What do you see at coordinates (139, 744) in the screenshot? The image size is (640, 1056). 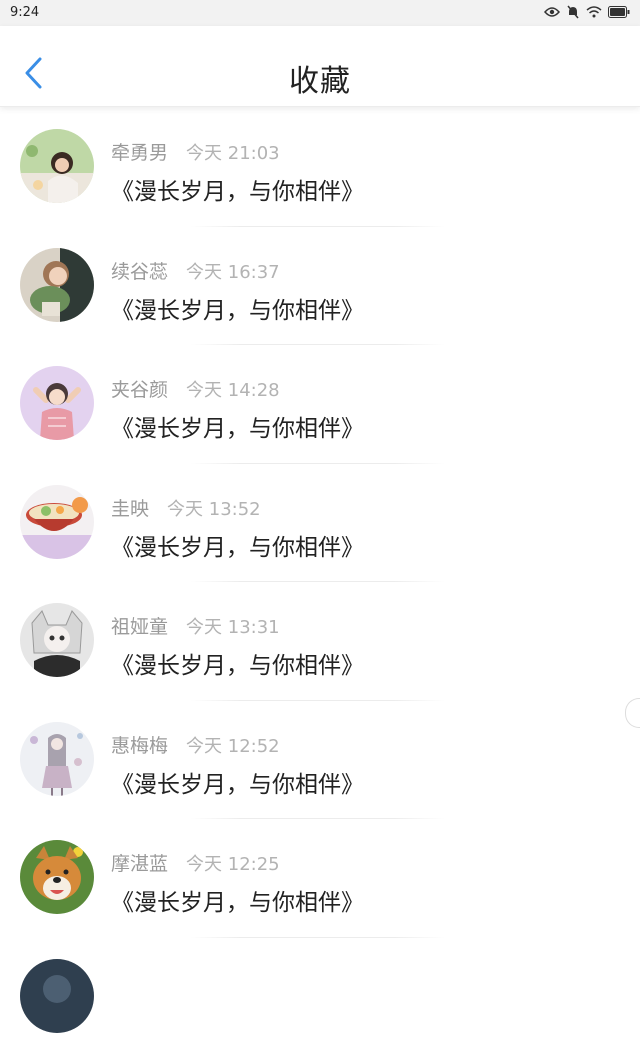 I see `item-name: 惠梅梅` at bounding box center [139, 744].